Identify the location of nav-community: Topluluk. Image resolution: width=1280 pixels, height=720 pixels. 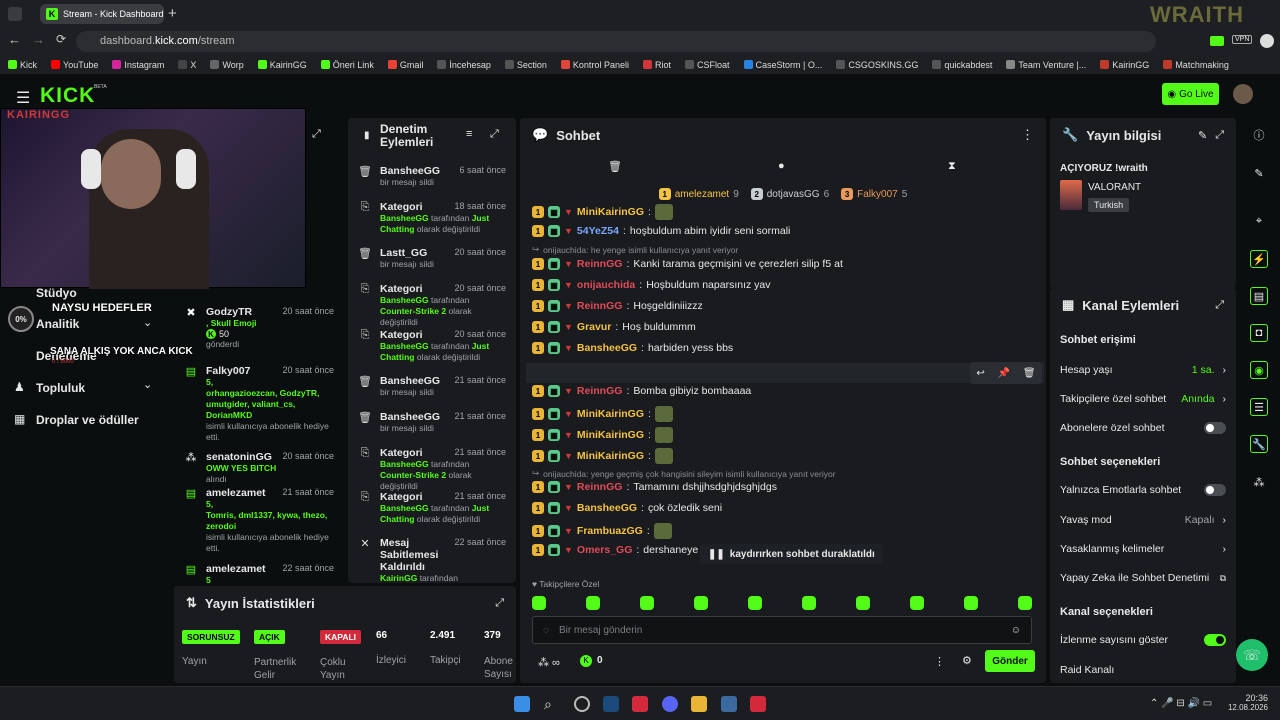
(60, 388).